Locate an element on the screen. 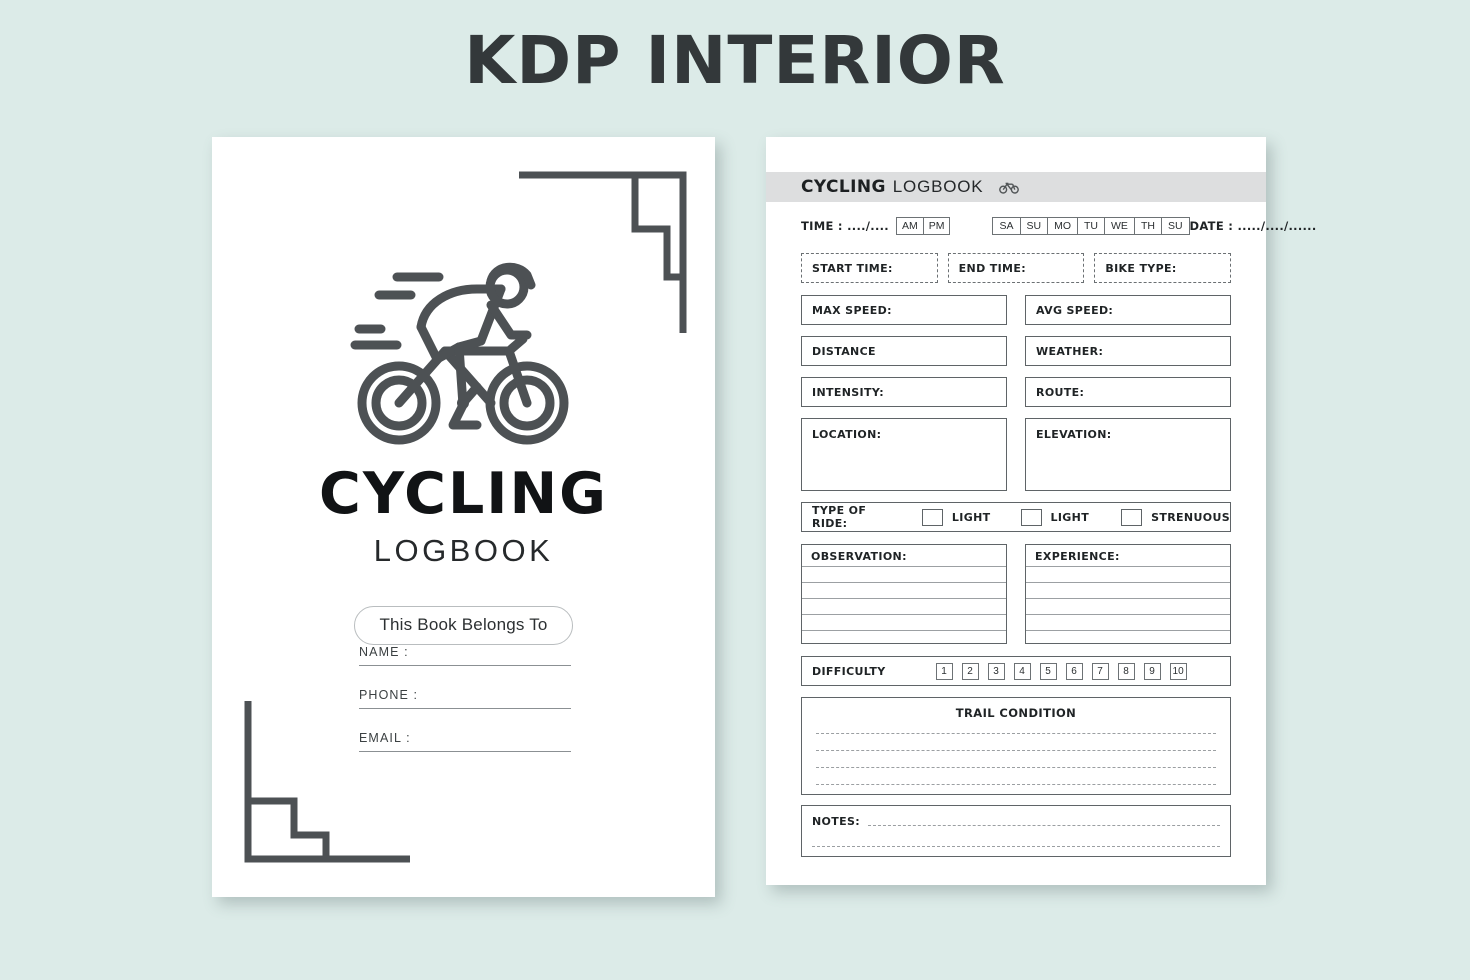 The image size is (1470, 980). difficulty-box-9: 9 is located at coordinates (1152, 671).